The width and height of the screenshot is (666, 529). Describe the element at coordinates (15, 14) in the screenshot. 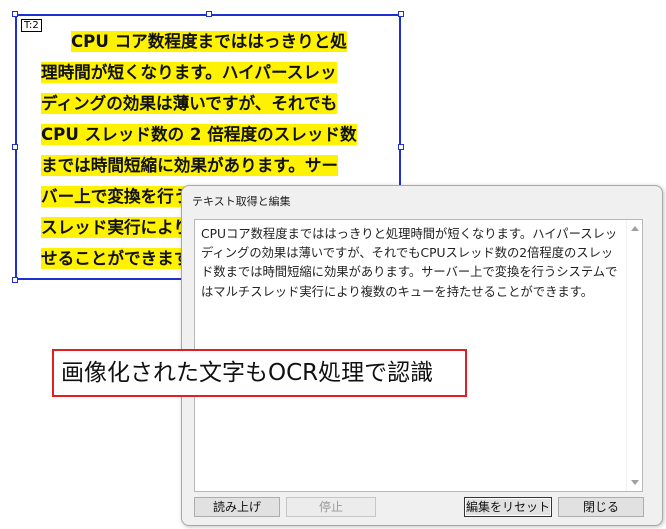

I see `resize-handle-top-left` at that location.